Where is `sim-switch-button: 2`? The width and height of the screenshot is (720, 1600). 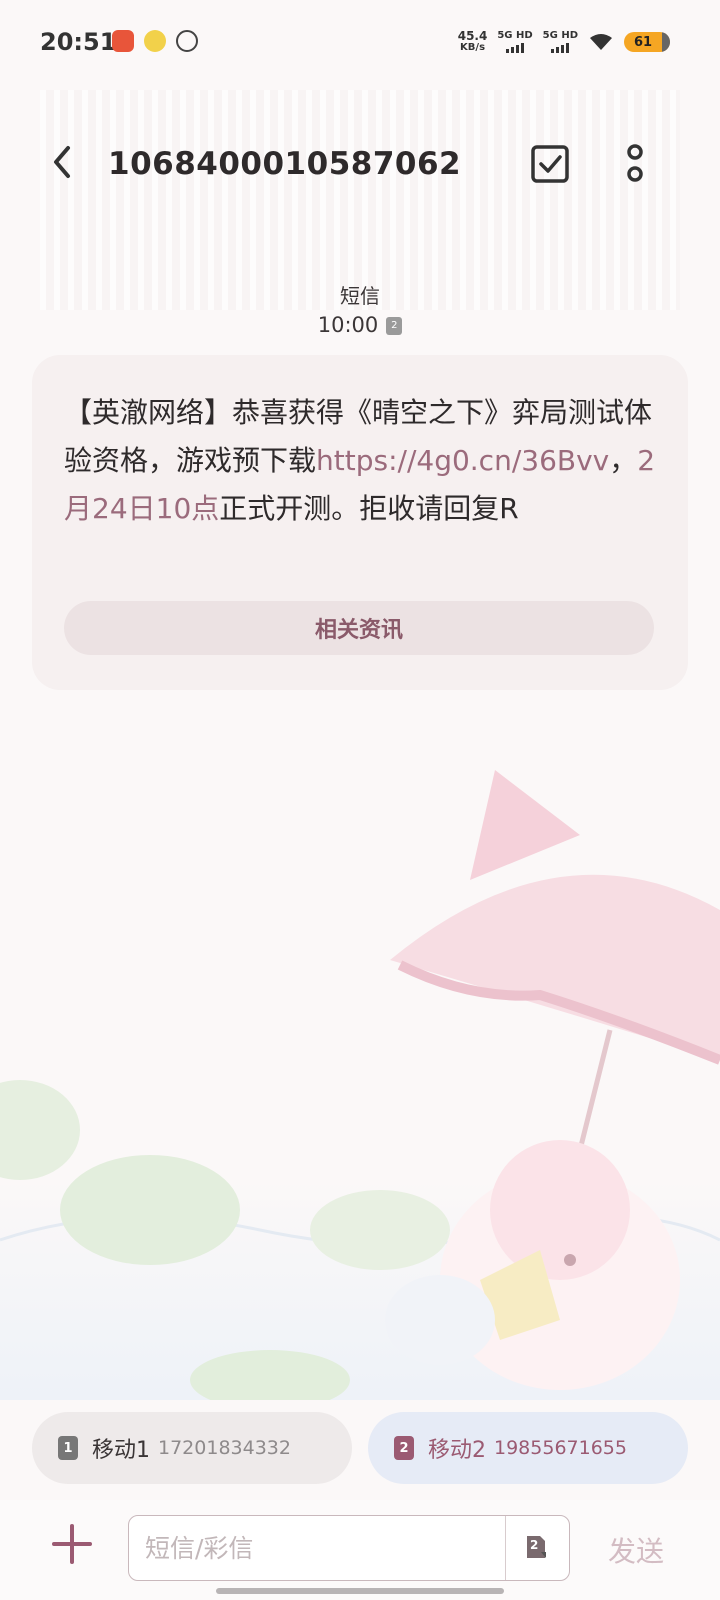
sim-switch-button: 2 is located at coordinates (536, 1547).